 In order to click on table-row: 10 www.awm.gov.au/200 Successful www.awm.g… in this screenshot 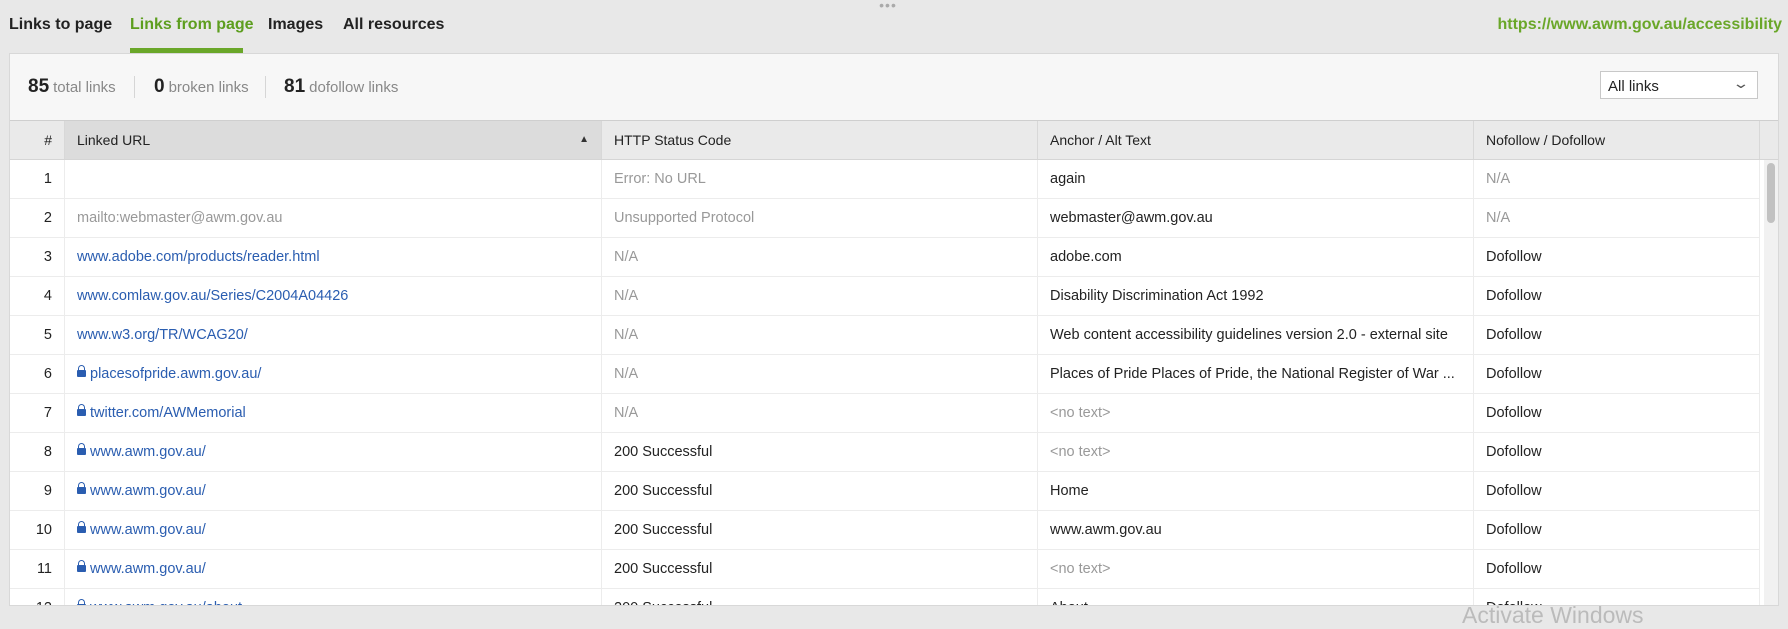, I will do `click(885, 530)`.